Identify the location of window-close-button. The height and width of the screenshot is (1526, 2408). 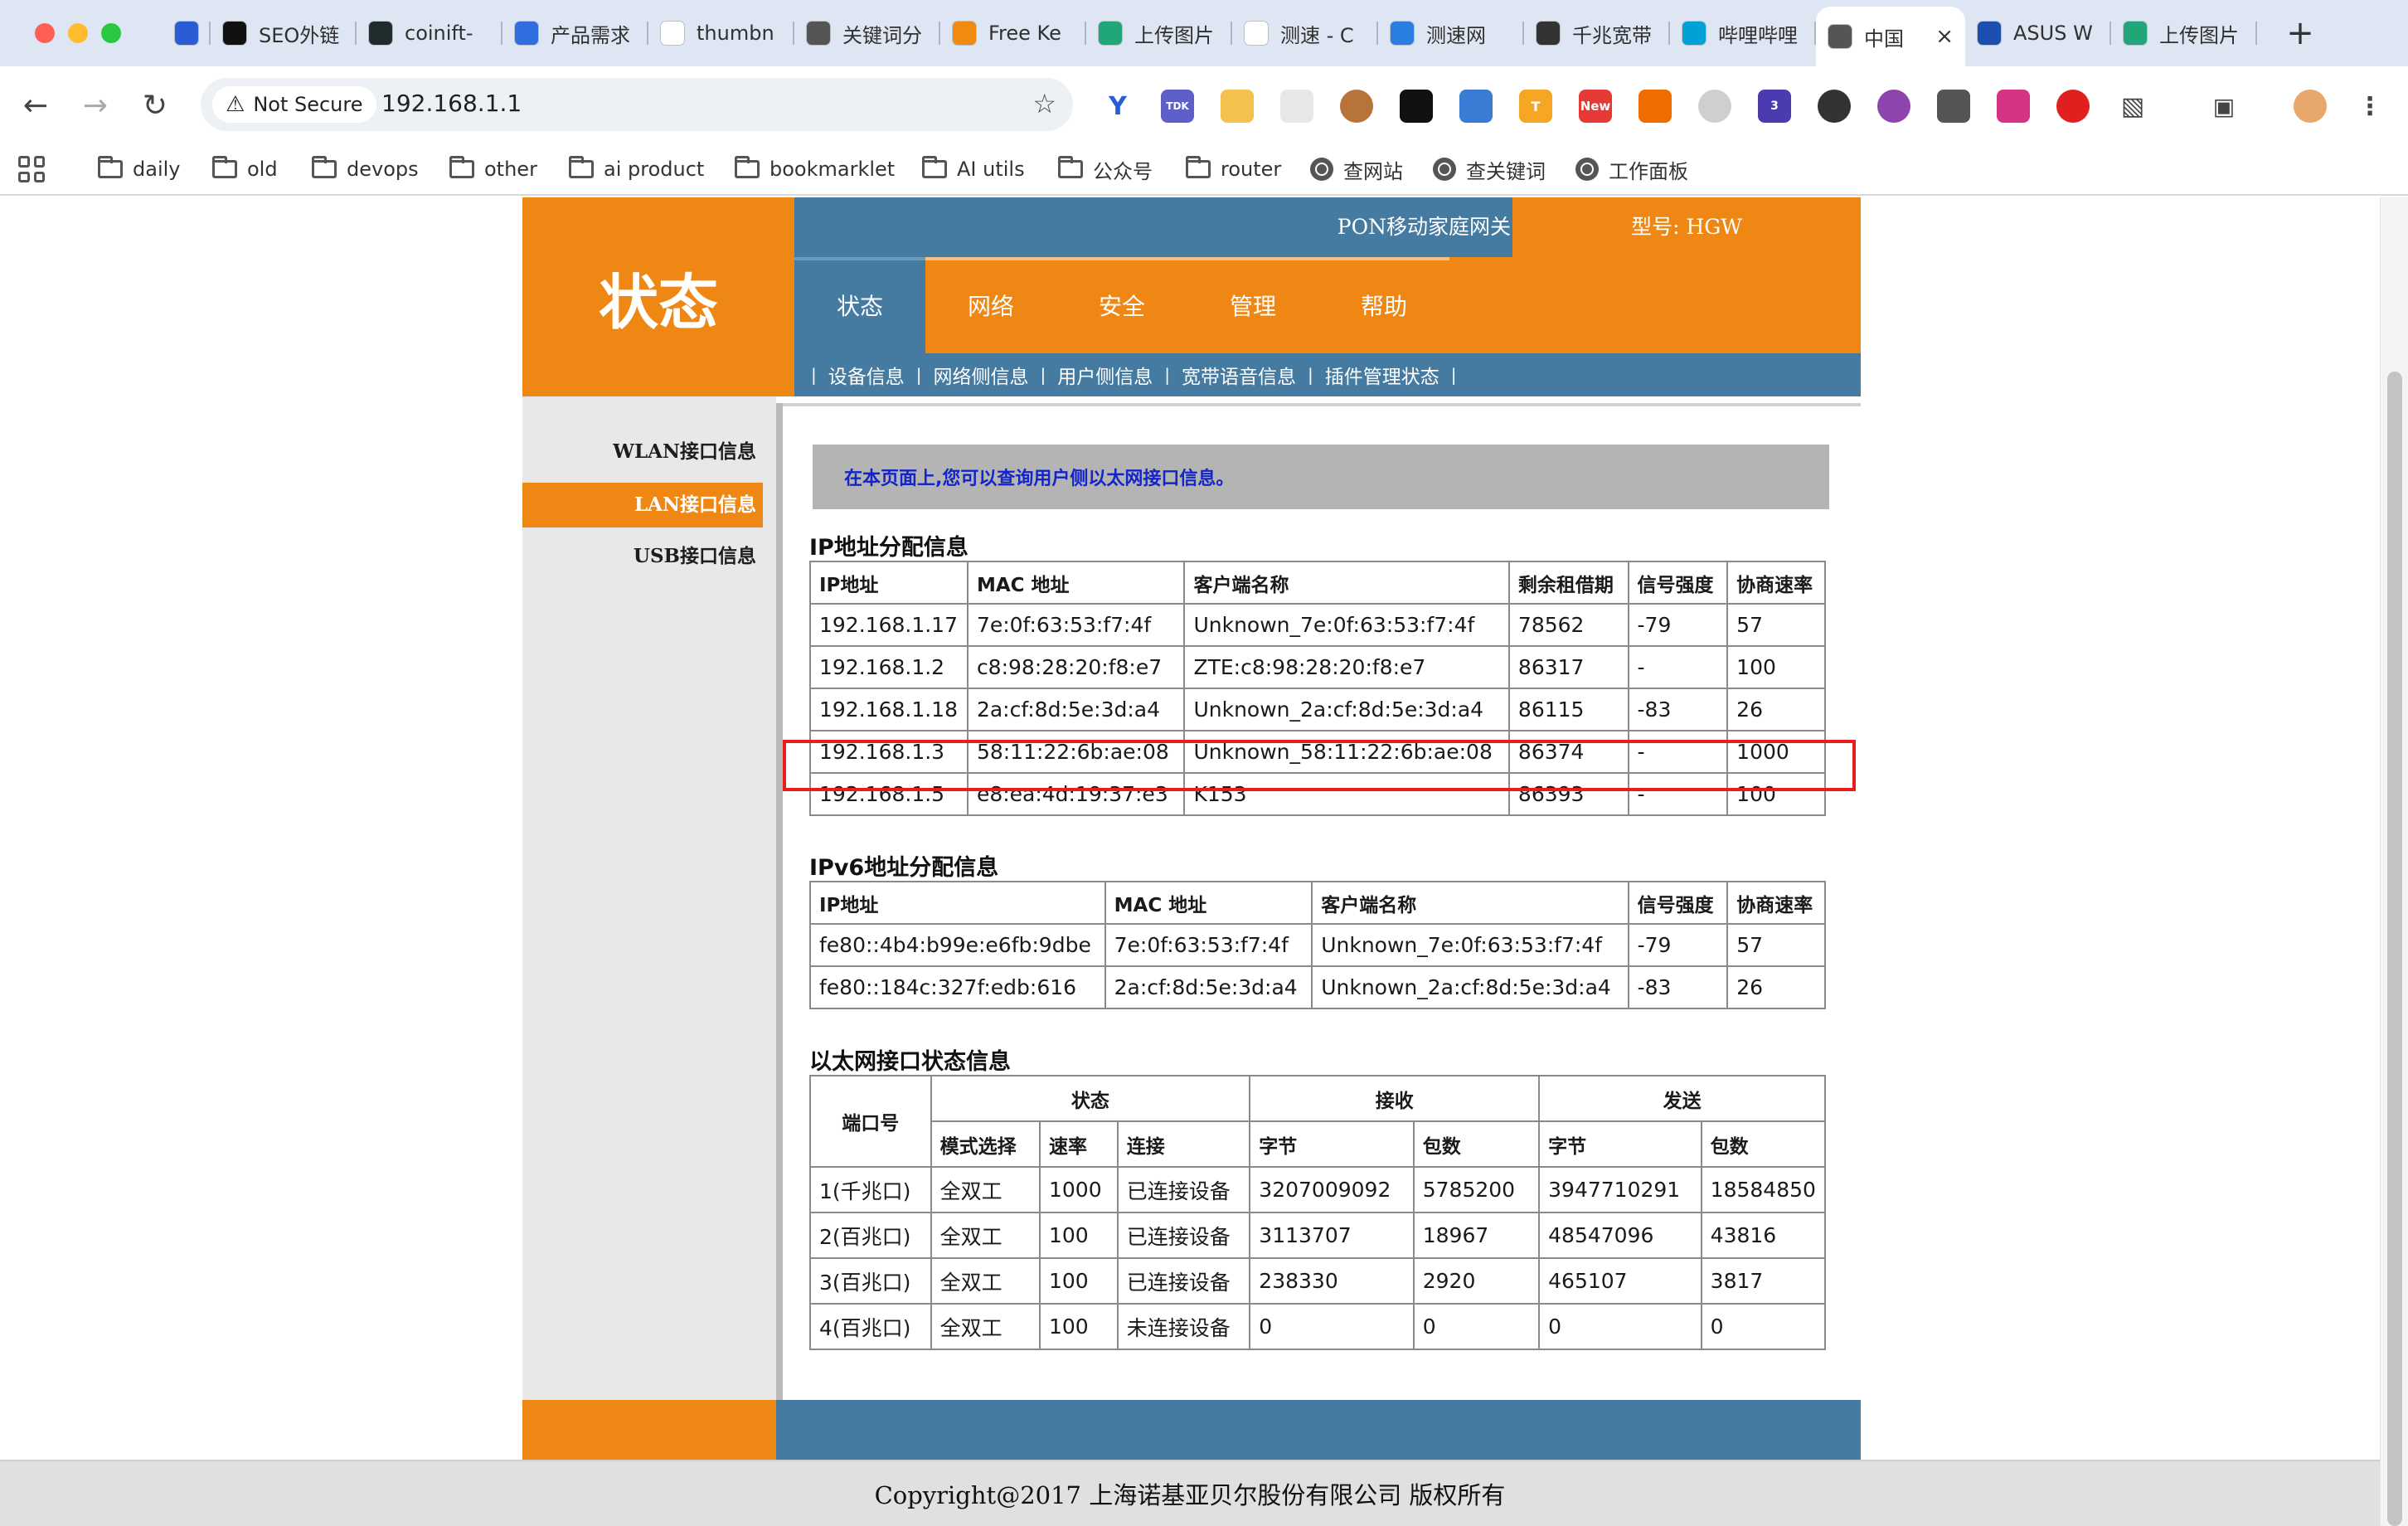
(45, 33).